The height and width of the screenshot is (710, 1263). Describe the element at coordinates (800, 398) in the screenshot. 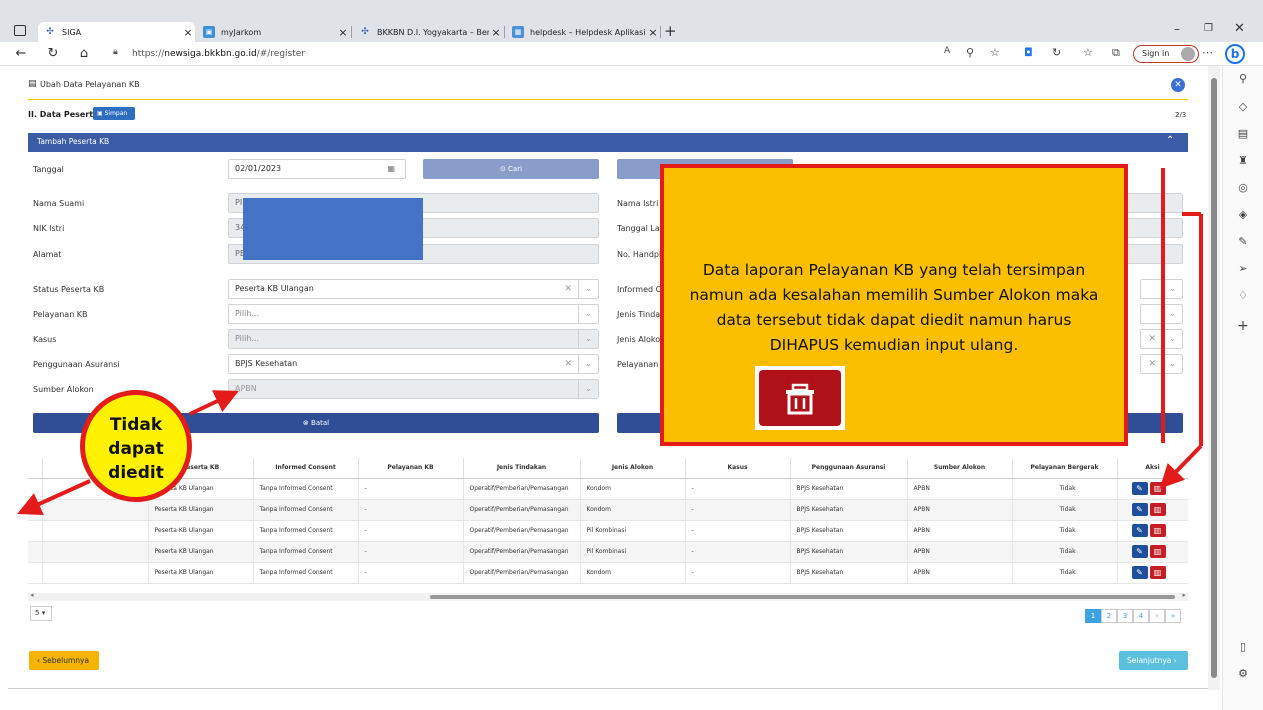

I see `trash-icon` at that location.